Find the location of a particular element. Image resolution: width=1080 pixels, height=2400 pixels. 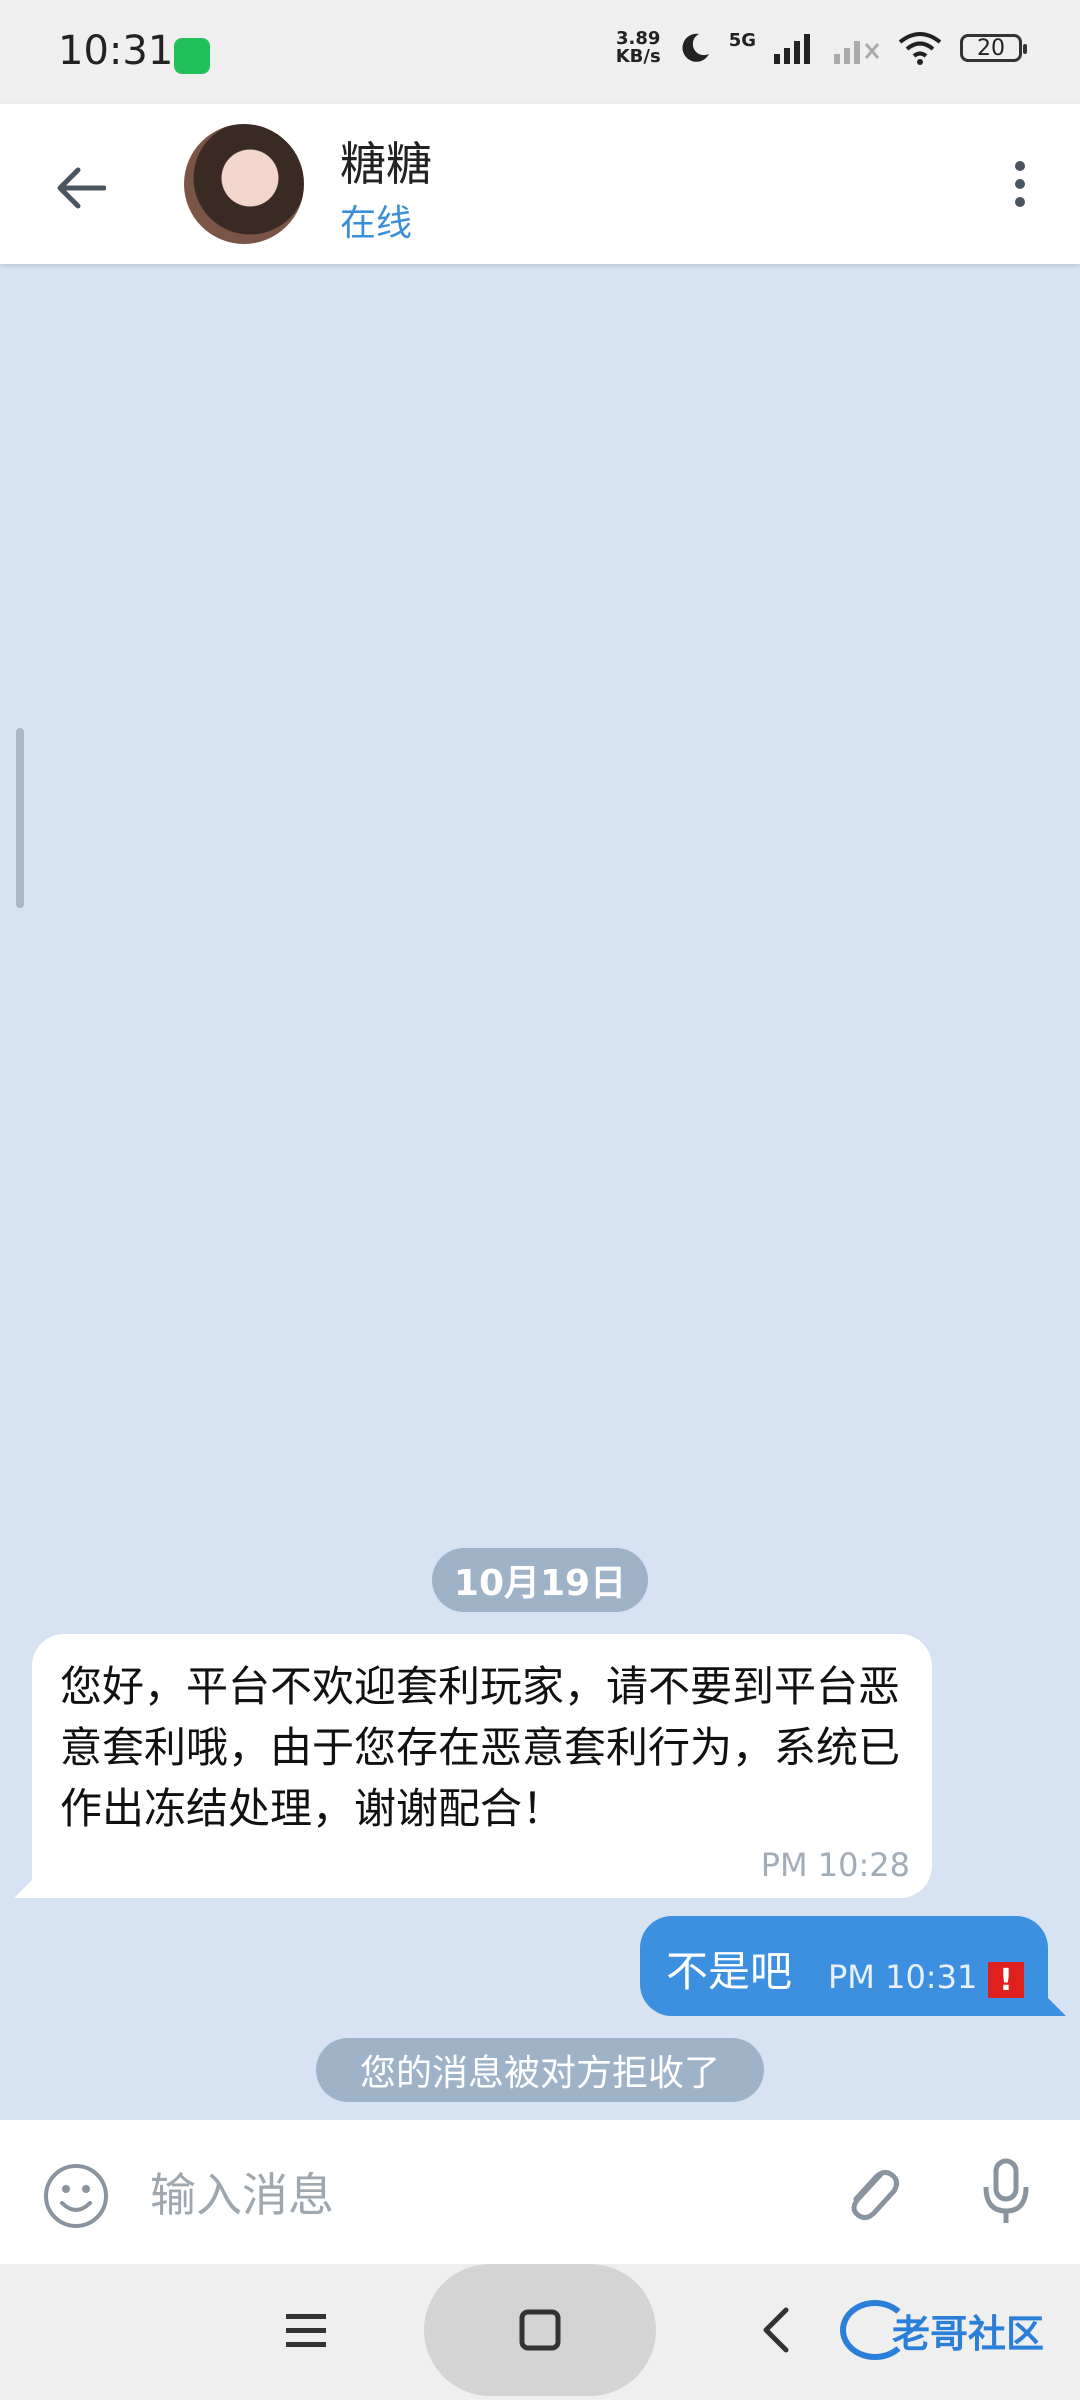

system-notice: 您的消息被对方拒收了 is located at coordinates (540, 2070).